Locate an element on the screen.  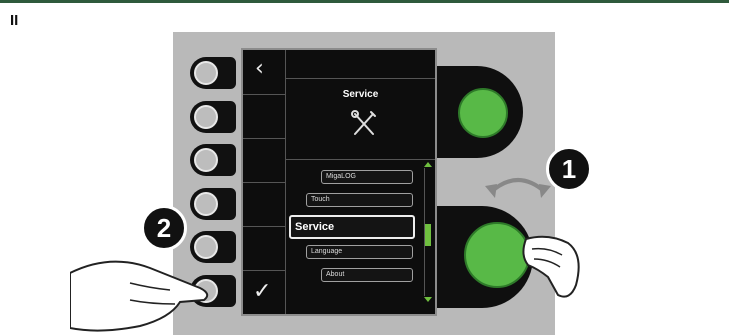
menu-item-about: About is located at coordinates (367, 275).